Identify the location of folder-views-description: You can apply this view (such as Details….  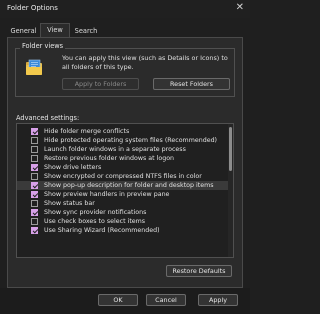
(145, 62).